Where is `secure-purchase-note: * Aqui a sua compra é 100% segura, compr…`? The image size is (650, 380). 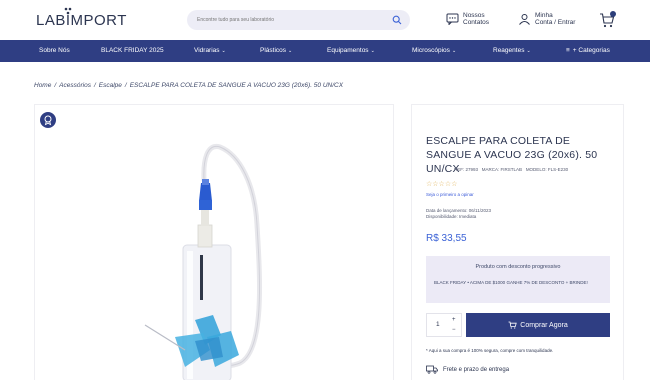 secure-purchase-note: * Aqui a sua compra é 100% segura, compr… is located at coordinates (490, 350).